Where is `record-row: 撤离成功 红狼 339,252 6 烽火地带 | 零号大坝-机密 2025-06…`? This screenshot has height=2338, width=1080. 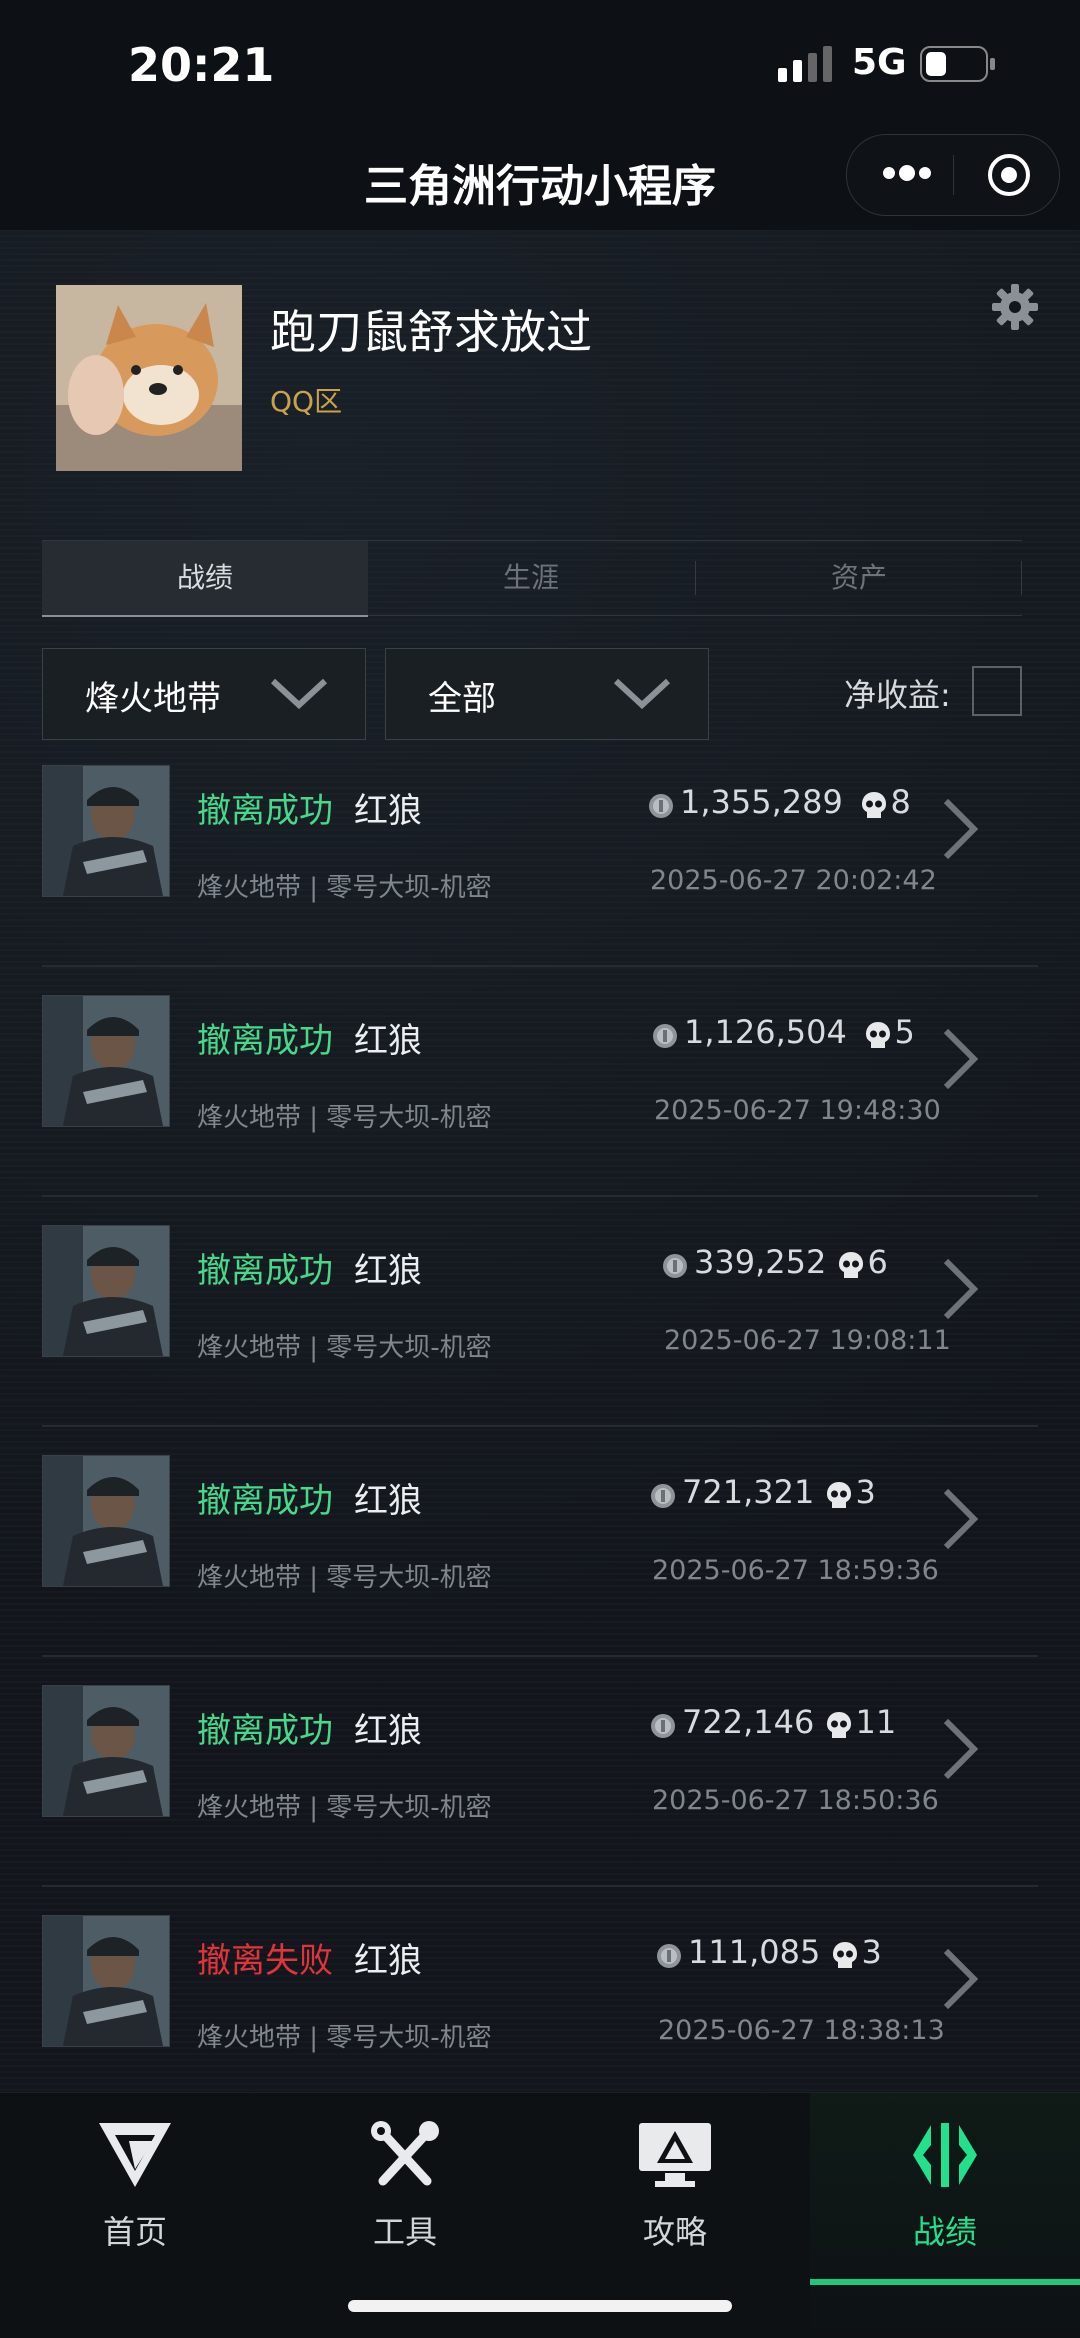
record-row: 撤离成功 红狼 339,252 6 烽火地带 | 零号大坝-机密 2025-06… is located at coordinates (540, 1311).